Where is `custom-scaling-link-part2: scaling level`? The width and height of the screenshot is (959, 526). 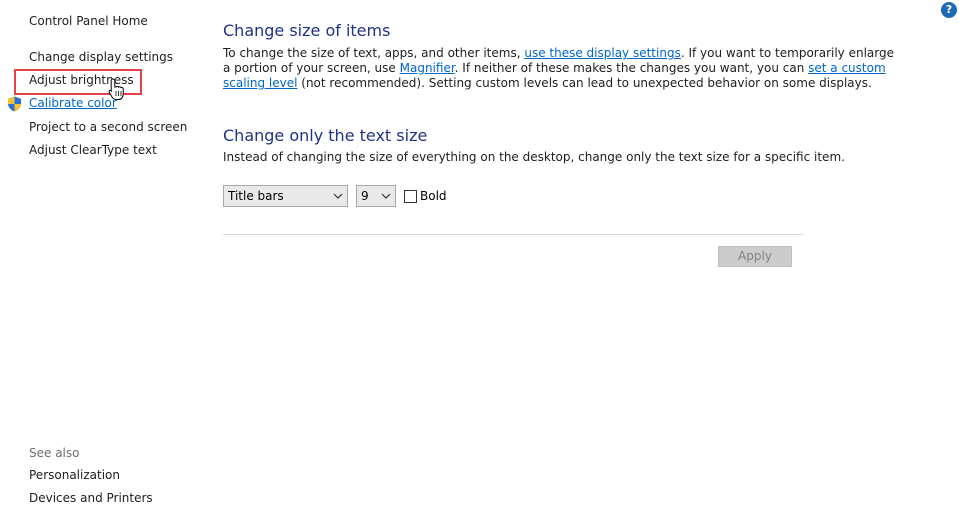
custom-scaling-link-part2: scaling level is located at coordinates (260, 83).